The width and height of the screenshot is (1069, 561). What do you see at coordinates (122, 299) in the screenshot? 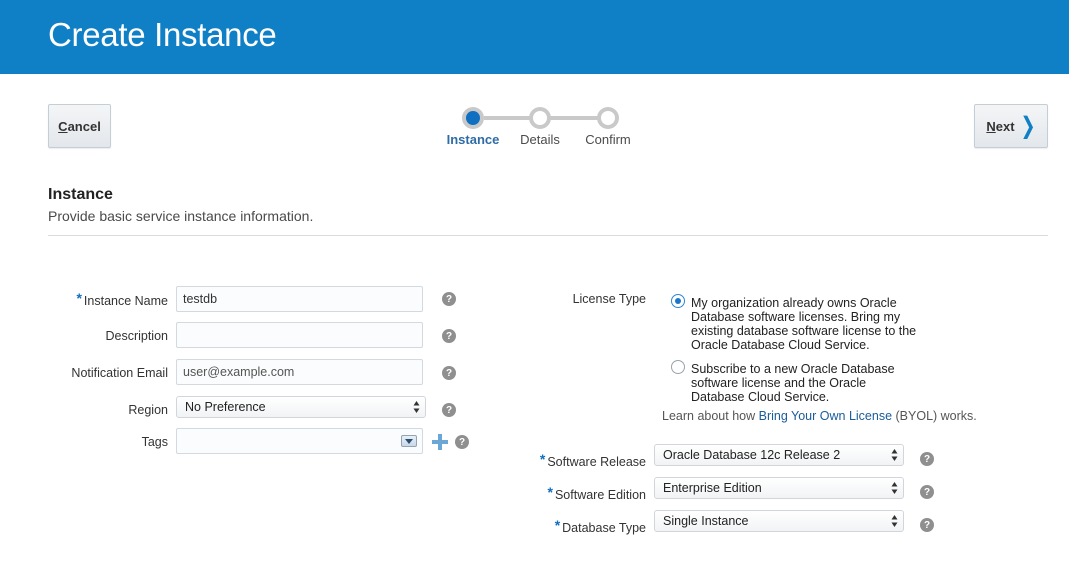
I see `instance-name-label: * Instance Name` at bounding box center [122, 299].